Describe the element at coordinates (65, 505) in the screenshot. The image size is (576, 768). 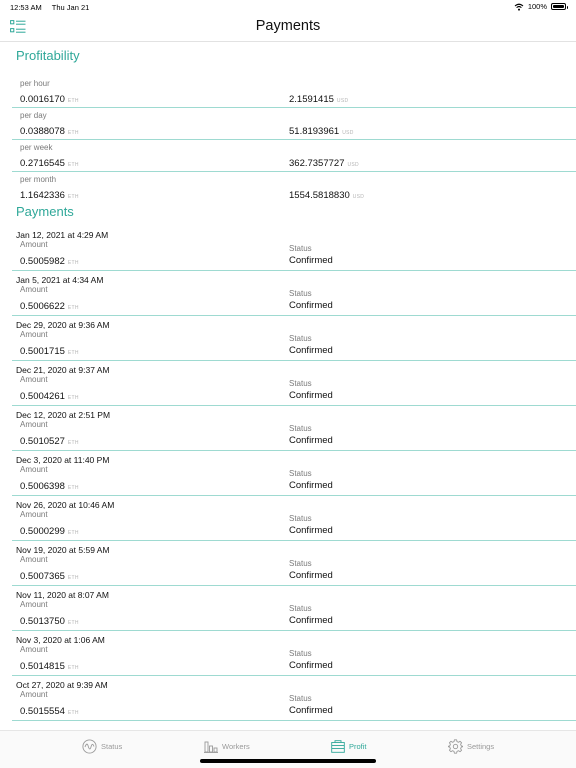
I see `payment-date: Nov 26, 2020 at 10:46 AM` at that location.